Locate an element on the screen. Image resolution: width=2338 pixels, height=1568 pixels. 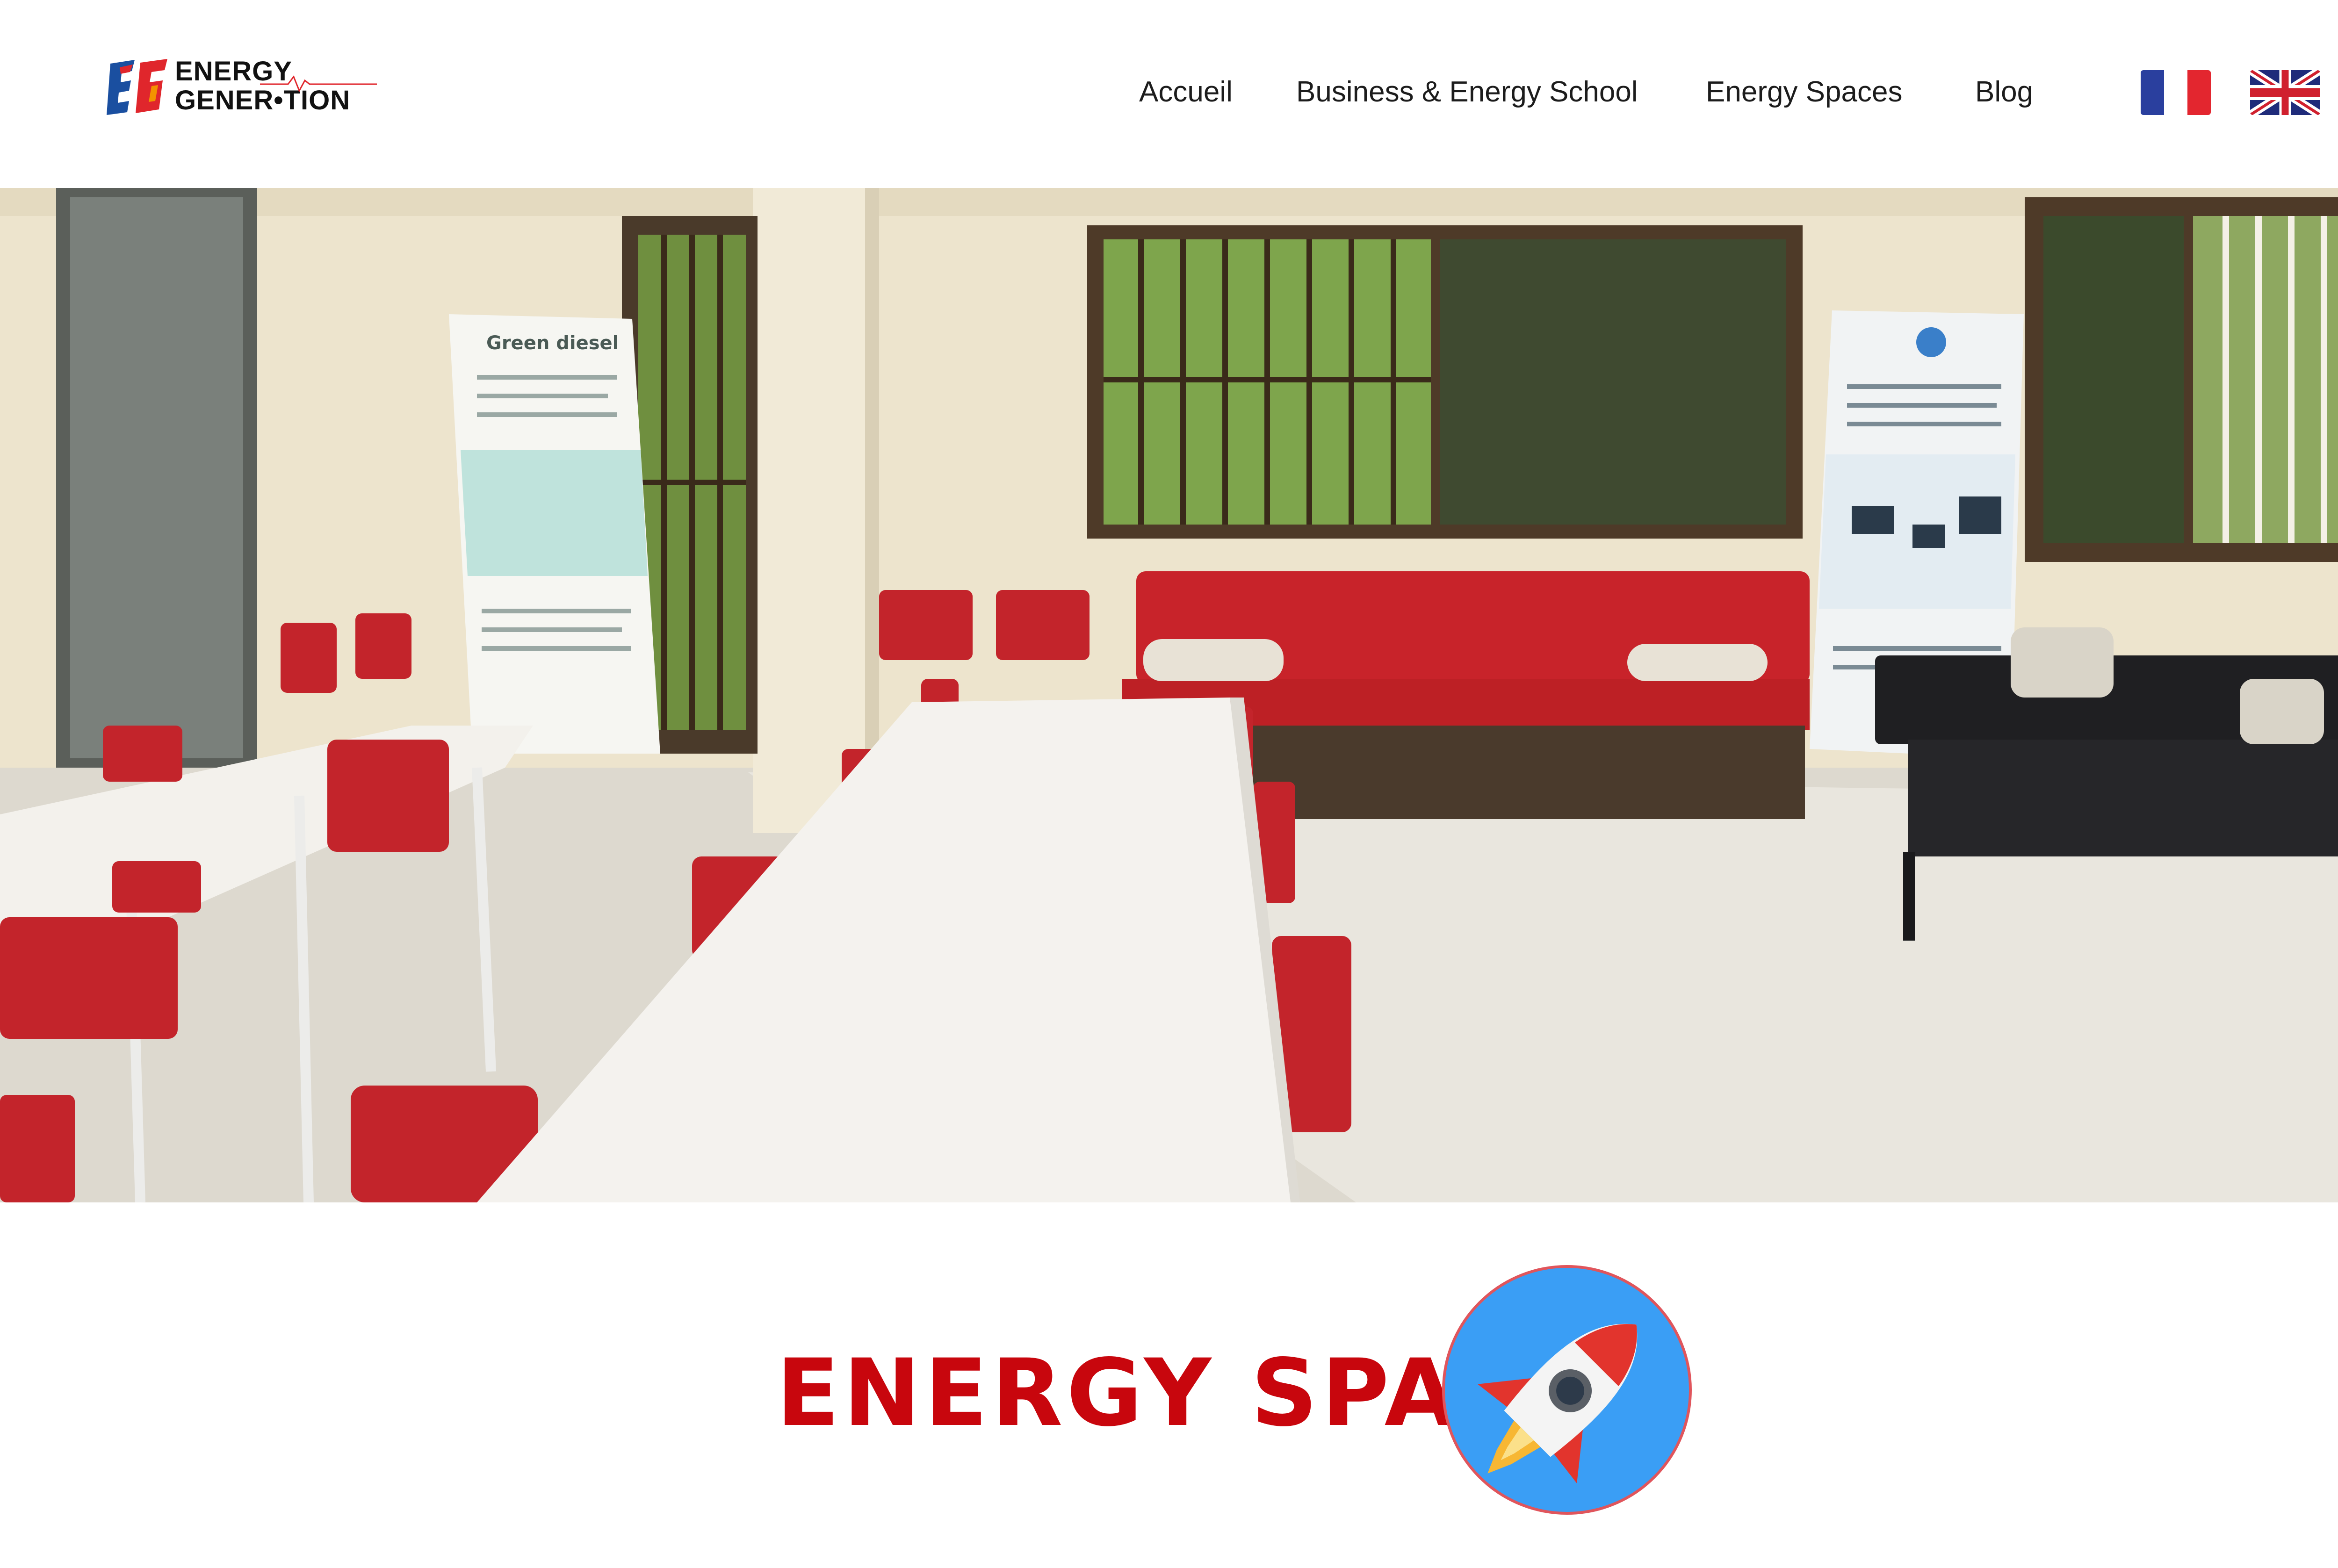
nav-link-accueil: Accueil is located at coordinates (1186, 92).